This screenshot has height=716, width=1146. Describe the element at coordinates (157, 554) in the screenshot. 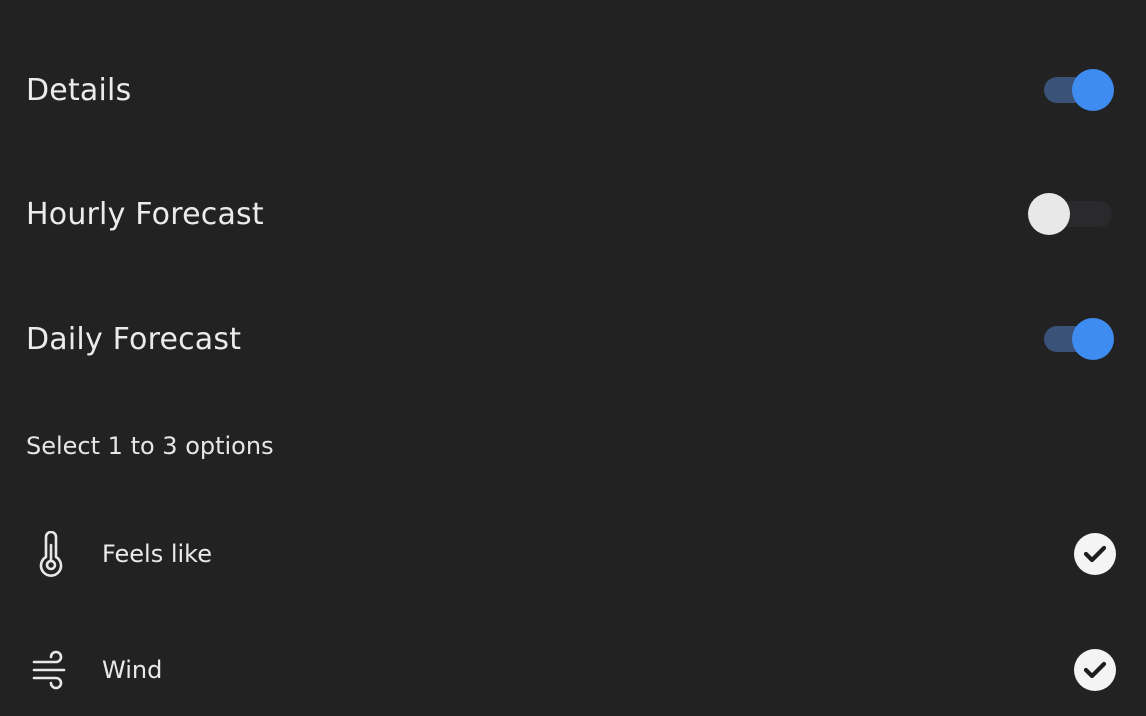

I see `option-label: Feels like` at that location.